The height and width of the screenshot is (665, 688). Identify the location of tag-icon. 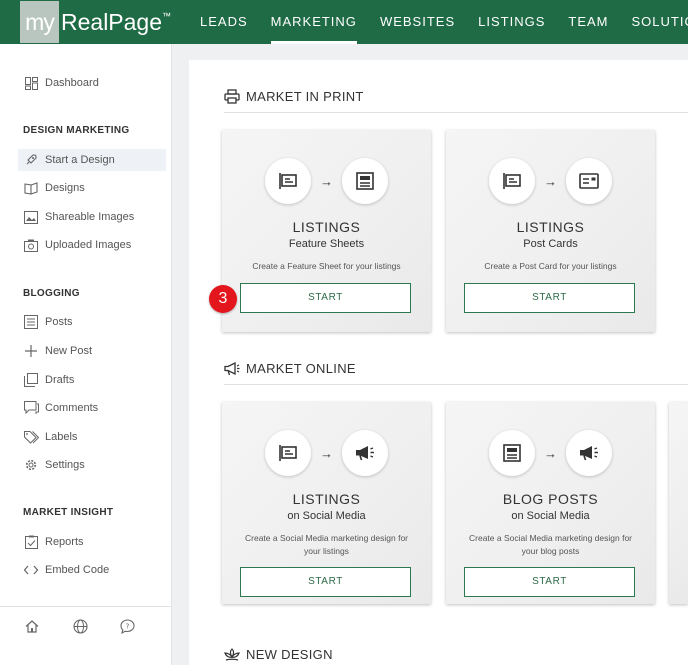
(31, 437).